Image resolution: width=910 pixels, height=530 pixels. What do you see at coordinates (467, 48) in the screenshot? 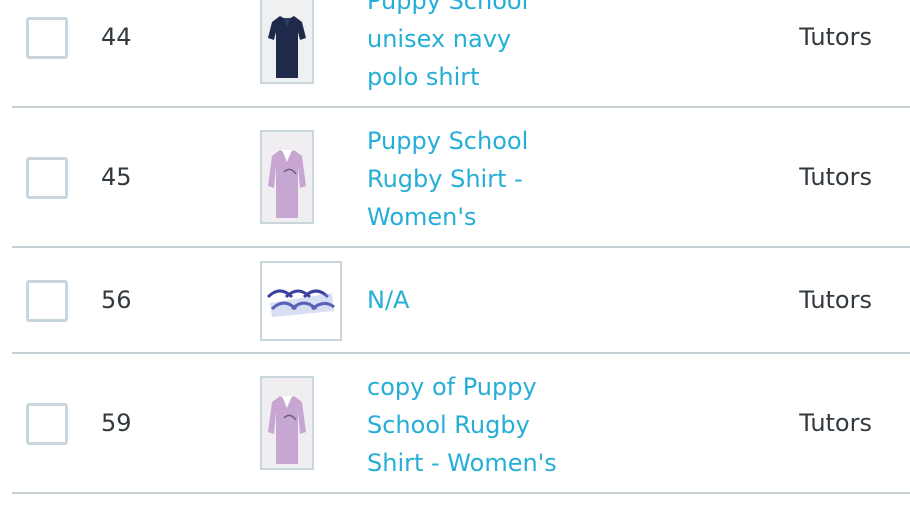
I see `product-name-link: Puppy School unisex navy polo shirt` at bounding box center [467, 48].